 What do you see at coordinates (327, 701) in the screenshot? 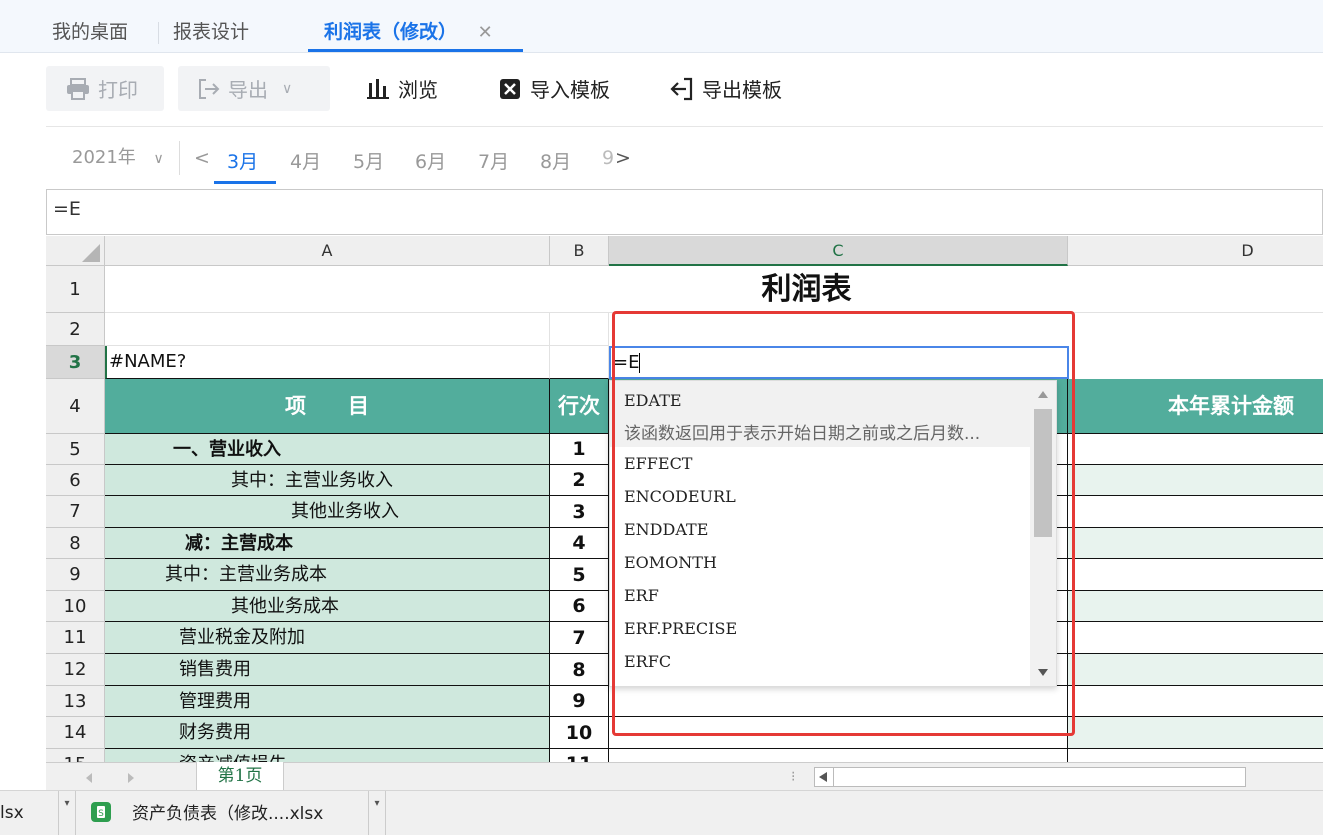
I see `item-cell: 管理费用` at bounding box center [327, 701].